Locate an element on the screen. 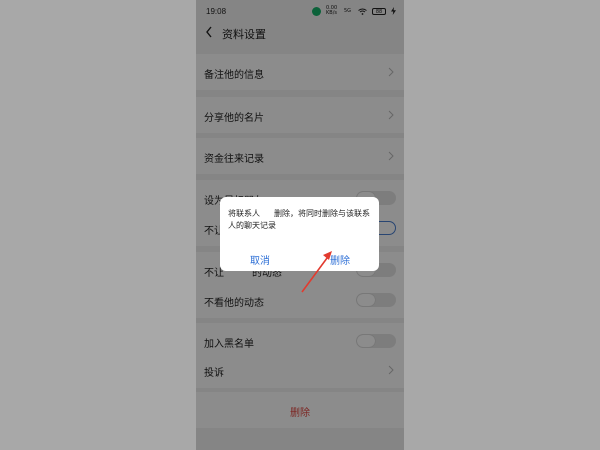  cancel-button: 取消 is located at coordinates (260, 259).